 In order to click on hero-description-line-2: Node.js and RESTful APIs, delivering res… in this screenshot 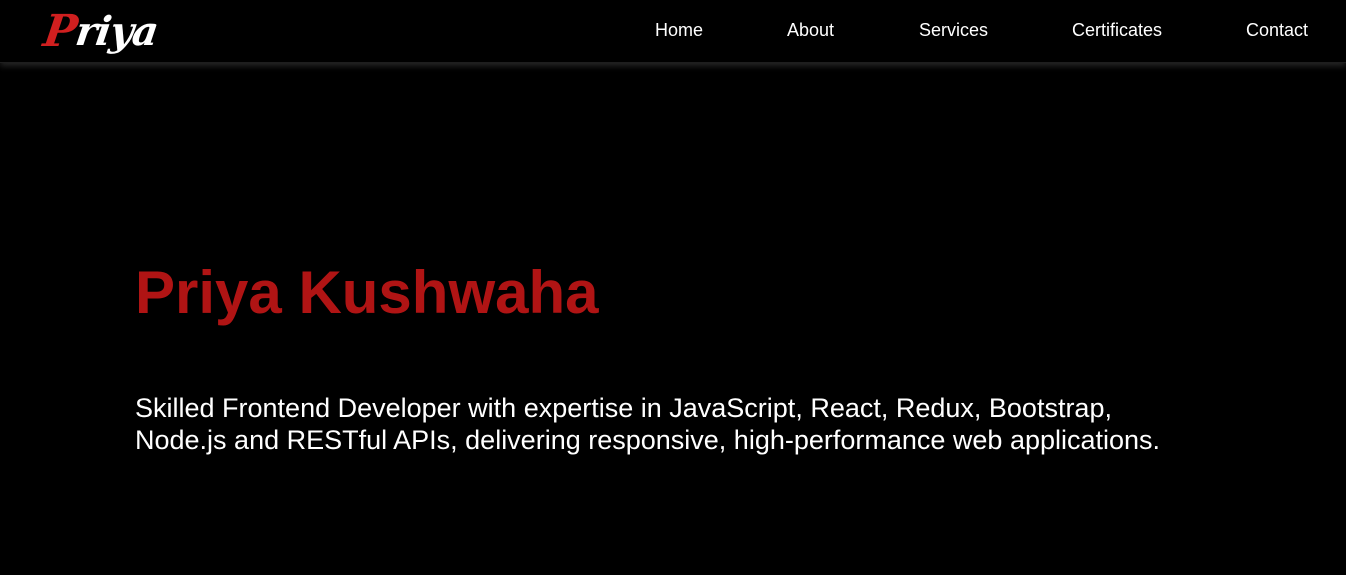, I will do `click(648, 440)`.